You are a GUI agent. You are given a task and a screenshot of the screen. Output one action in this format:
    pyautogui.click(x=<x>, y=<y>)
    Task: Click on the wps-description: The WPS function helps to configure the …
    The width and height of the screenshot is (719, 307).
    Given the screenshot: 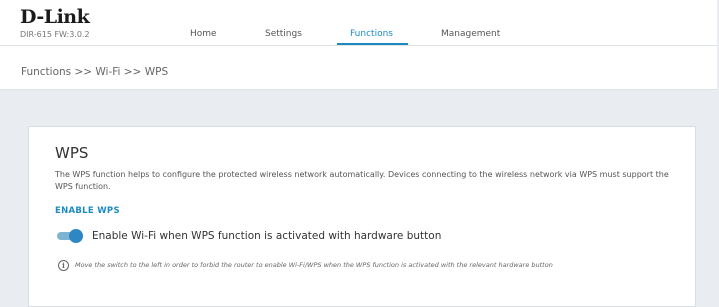 What is the action you would take?
    pyautogui.click(x=362, y=180)
    